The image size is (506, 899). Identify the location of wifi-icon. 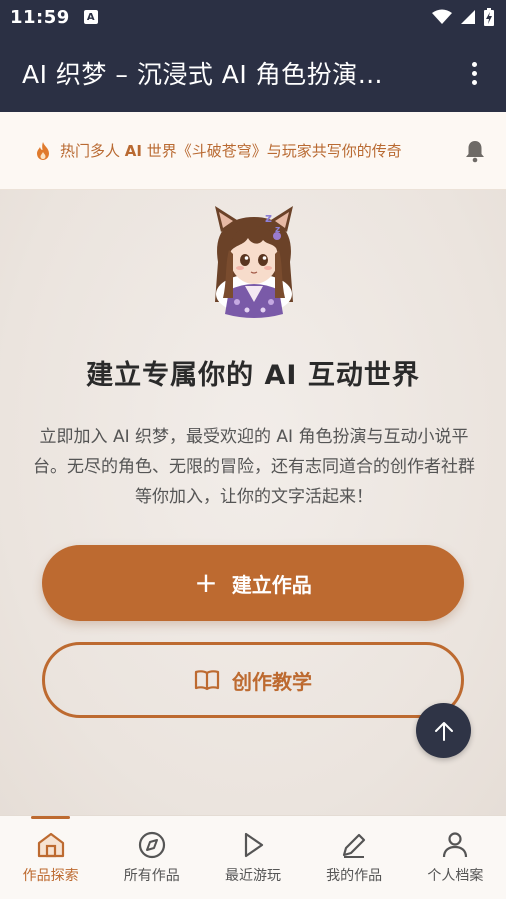
(442, 16).